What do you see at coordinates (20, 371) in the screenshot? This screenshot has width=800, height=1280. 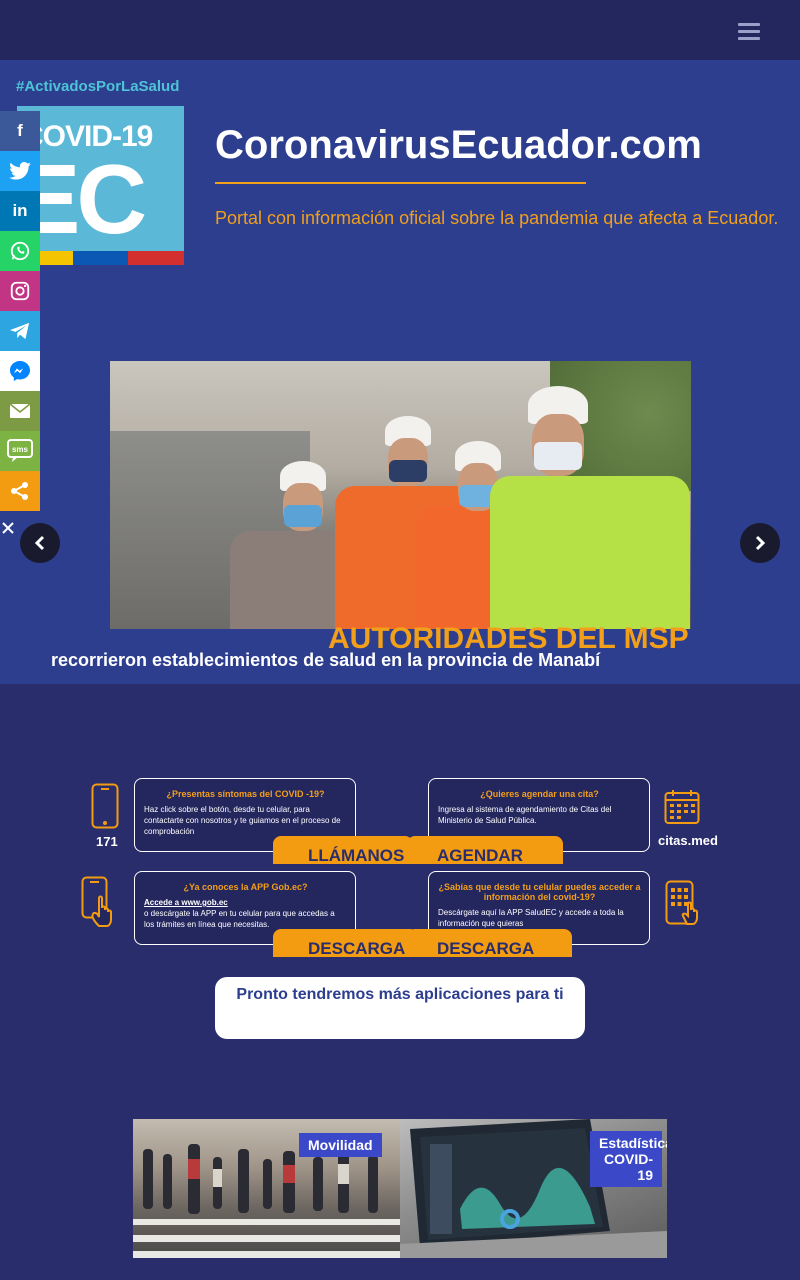 I see `messenger-icon` at bounding box center [20, 371].